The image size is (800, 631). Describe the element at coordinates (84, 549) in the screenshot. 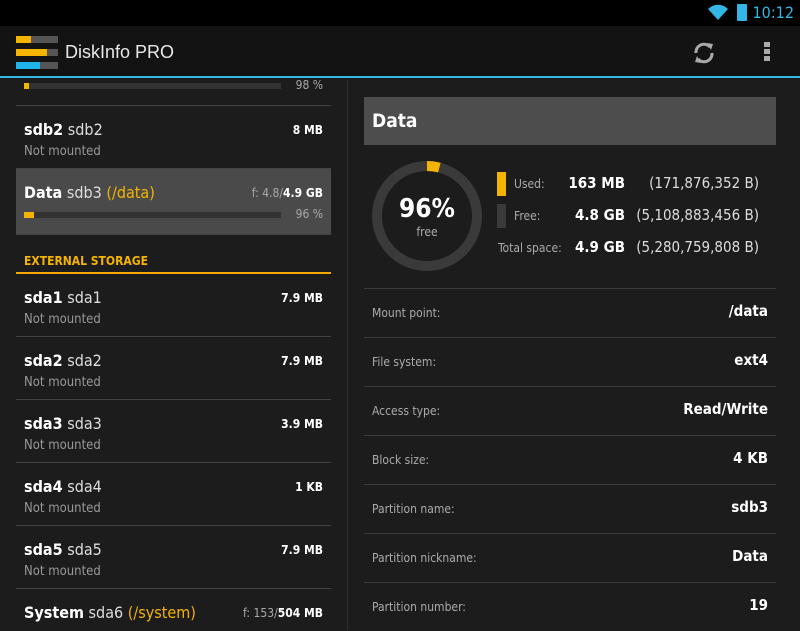

I see `name: sda5` at that location.